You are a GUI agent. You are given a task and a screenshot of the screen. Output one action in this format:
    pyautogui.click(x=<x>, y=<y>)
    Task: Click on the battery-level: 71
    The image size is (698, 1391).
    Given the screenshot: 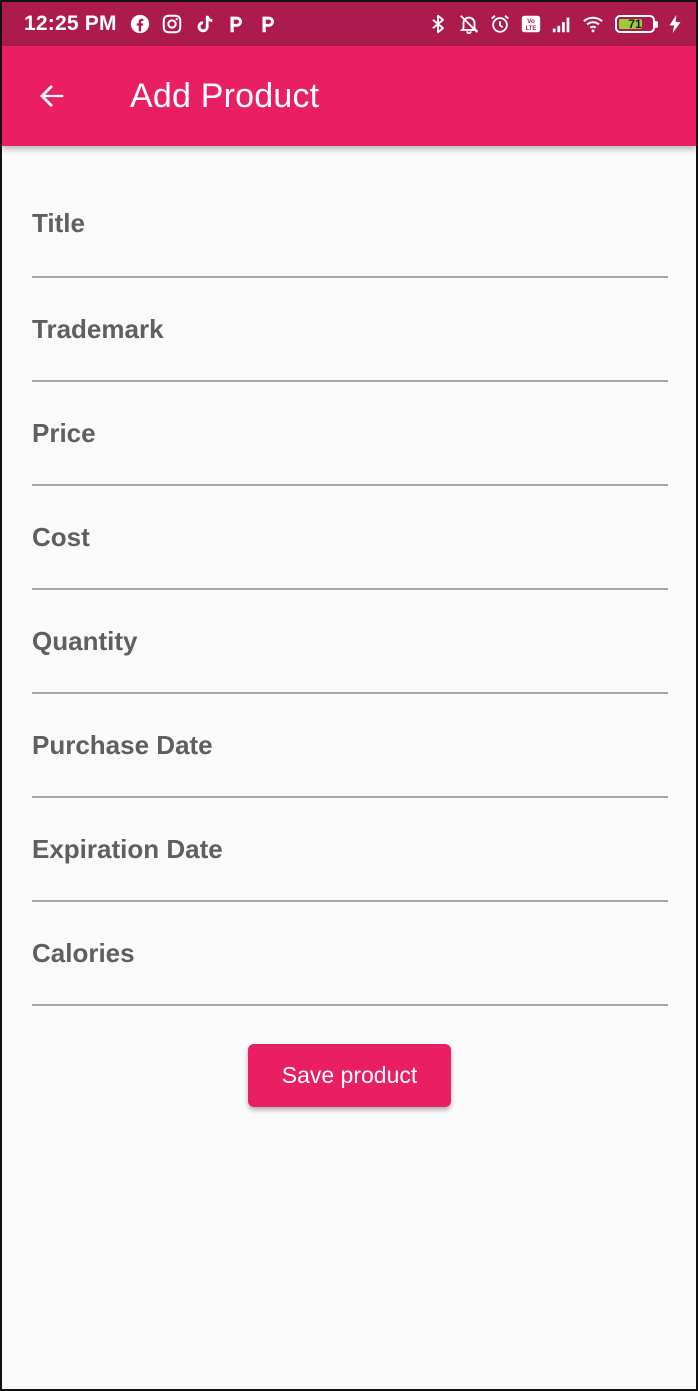 What is the action you would take?
    pyautogui.click(x=635, y=24)
    